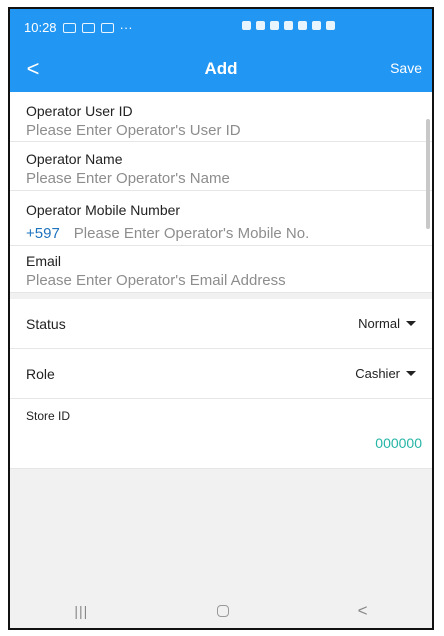 Image resolution: width=444 pixels, height=636 pixels. I want to click on operator-mobile-input: Please Enter Operator's Mobile No., so click(191, 234).